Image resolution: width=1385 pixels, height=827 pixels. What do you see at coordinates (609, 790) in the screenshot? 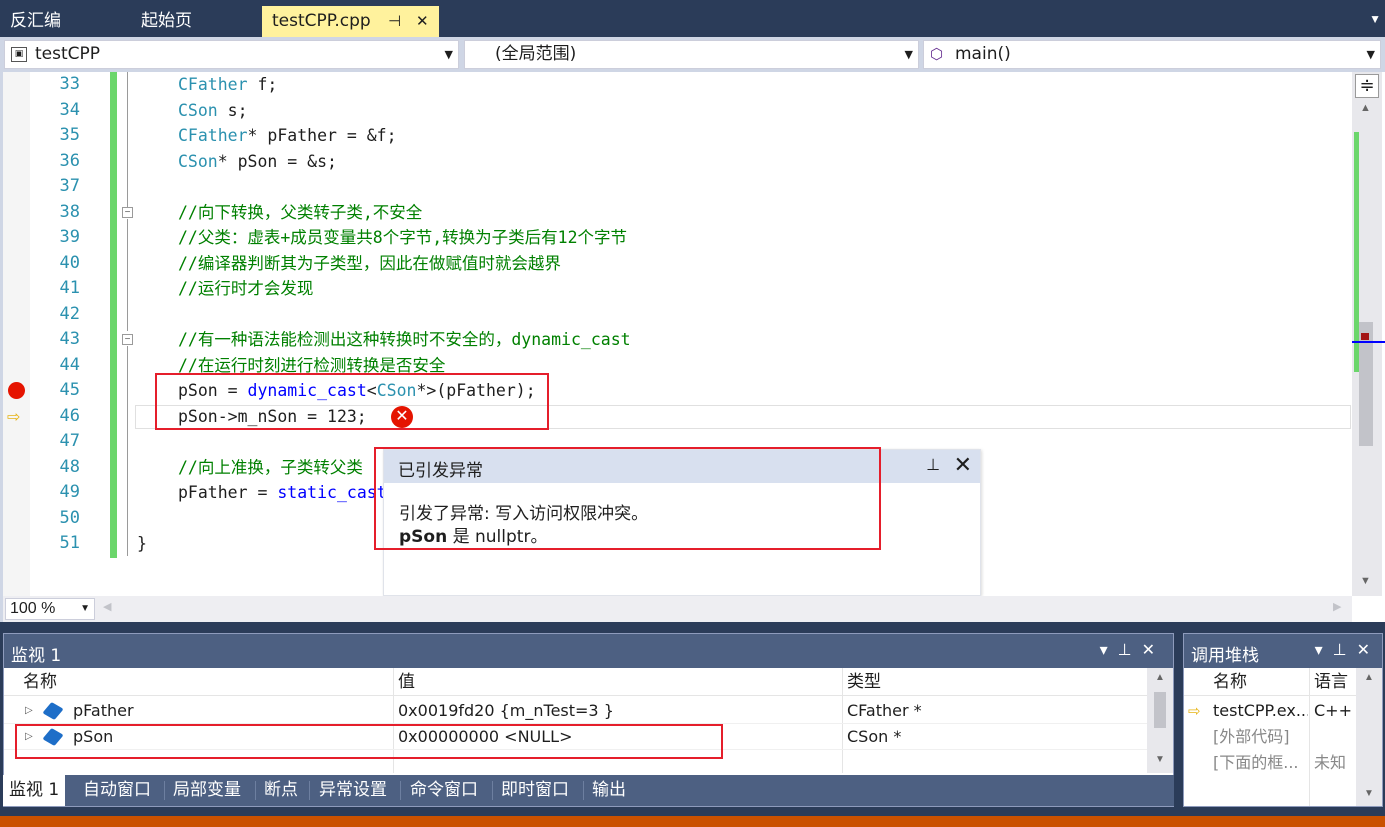
I see `tab-output: 输出` at bounding box center [609, 790].